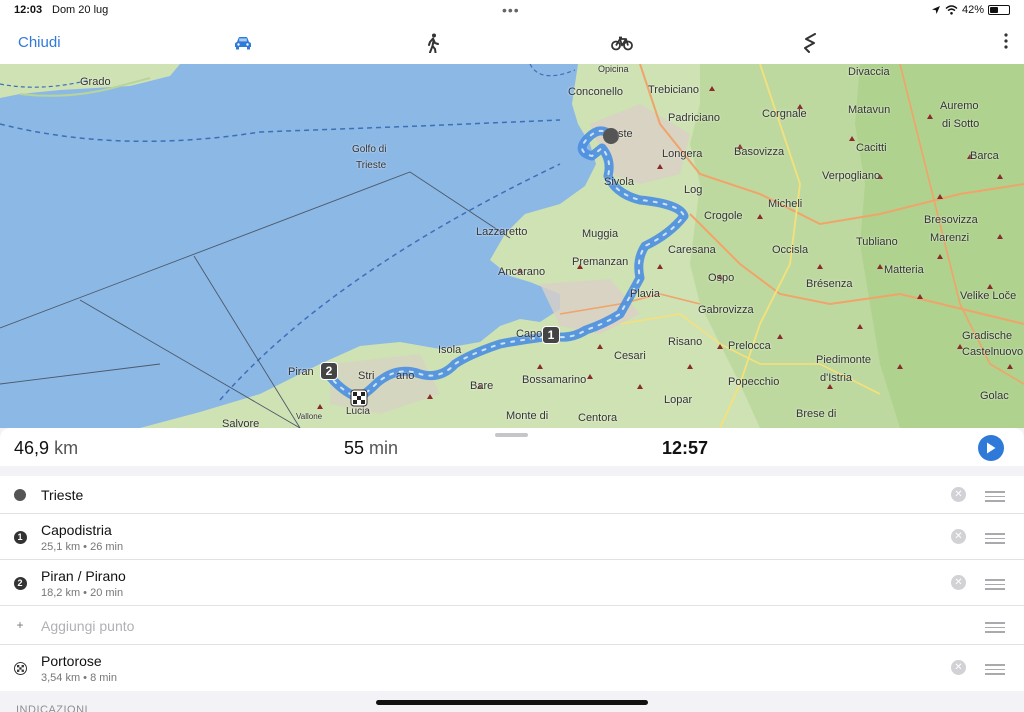 Image resolution: width=1024 pixels, height=712 pixels. I want to click on start-navigation-button, so click(991, 448).